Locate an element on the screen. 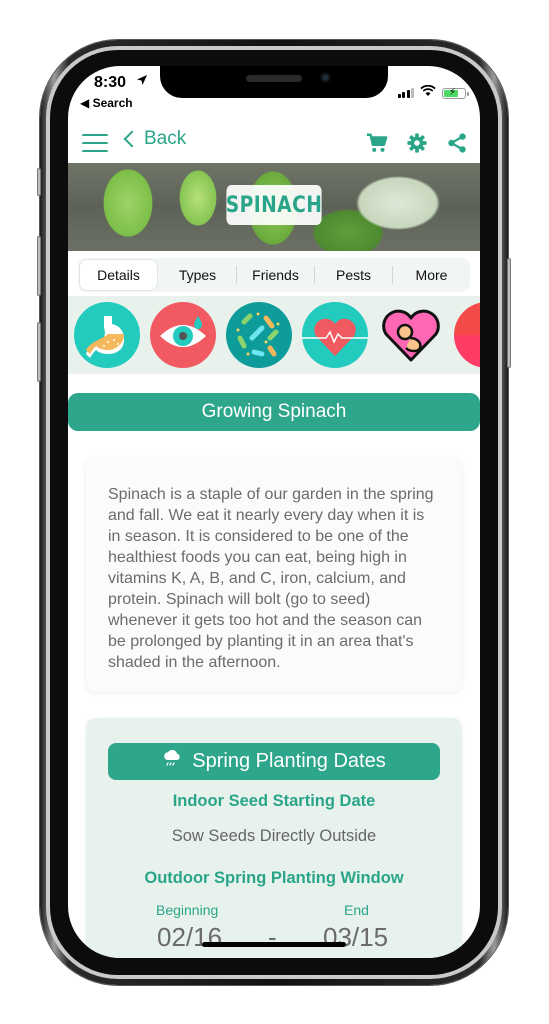 This screenshot has height=1024, width=549. eye-icon is located at coordinates (183, 335).